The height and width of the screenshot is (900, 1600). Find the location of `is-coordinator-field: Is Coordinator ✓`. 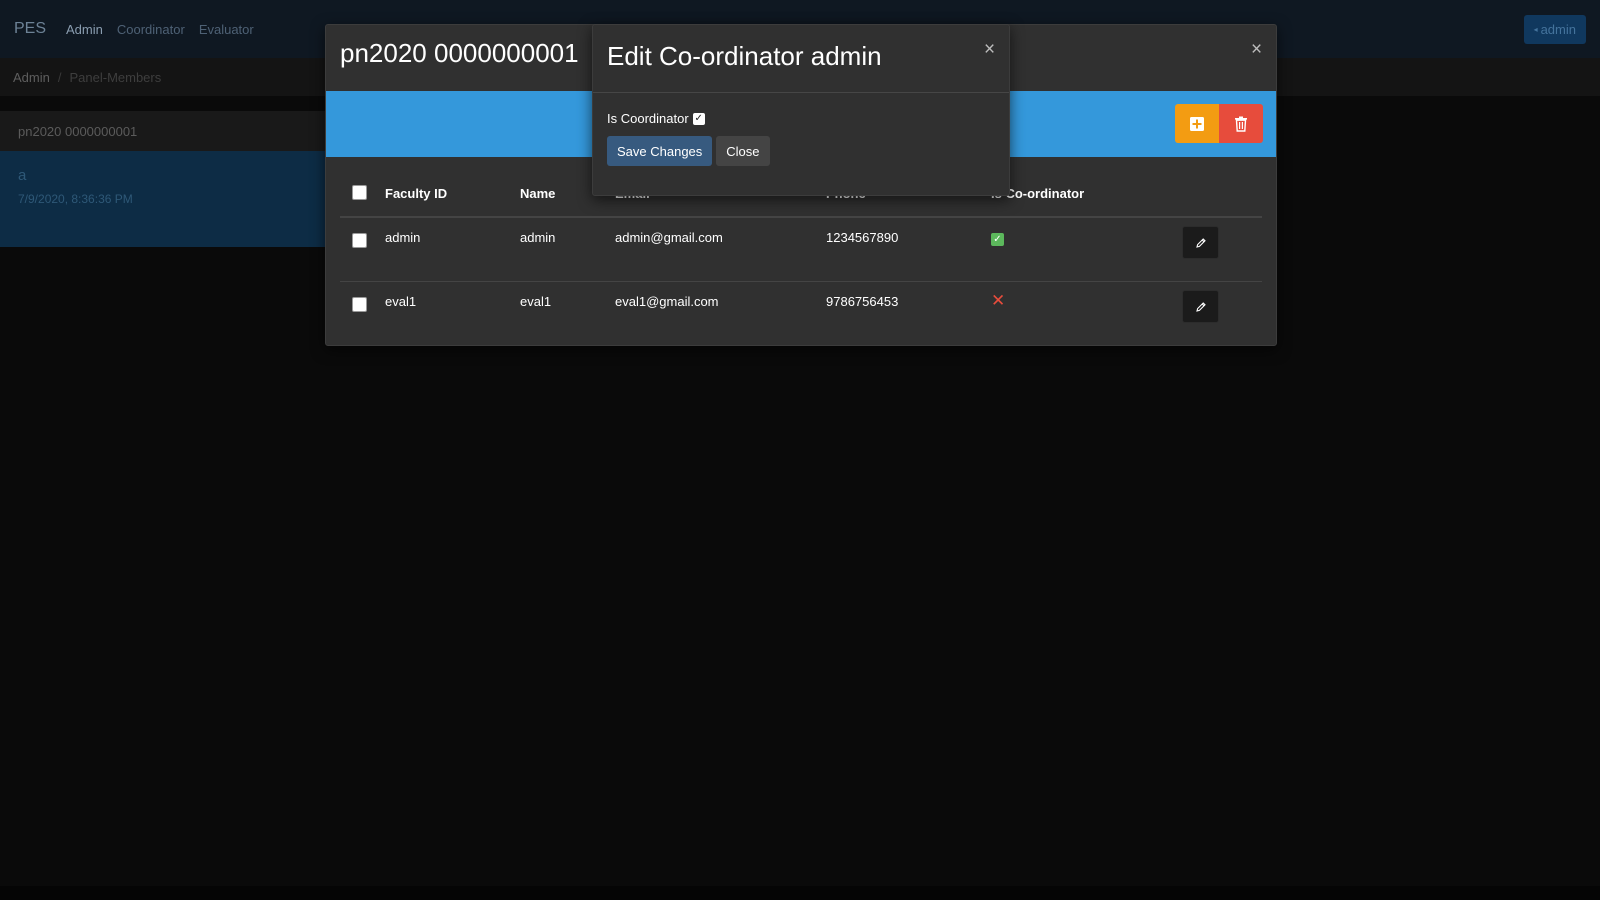

is-coordinator-field: Is Coordinator ✓ is located at coordinates (801, 118).